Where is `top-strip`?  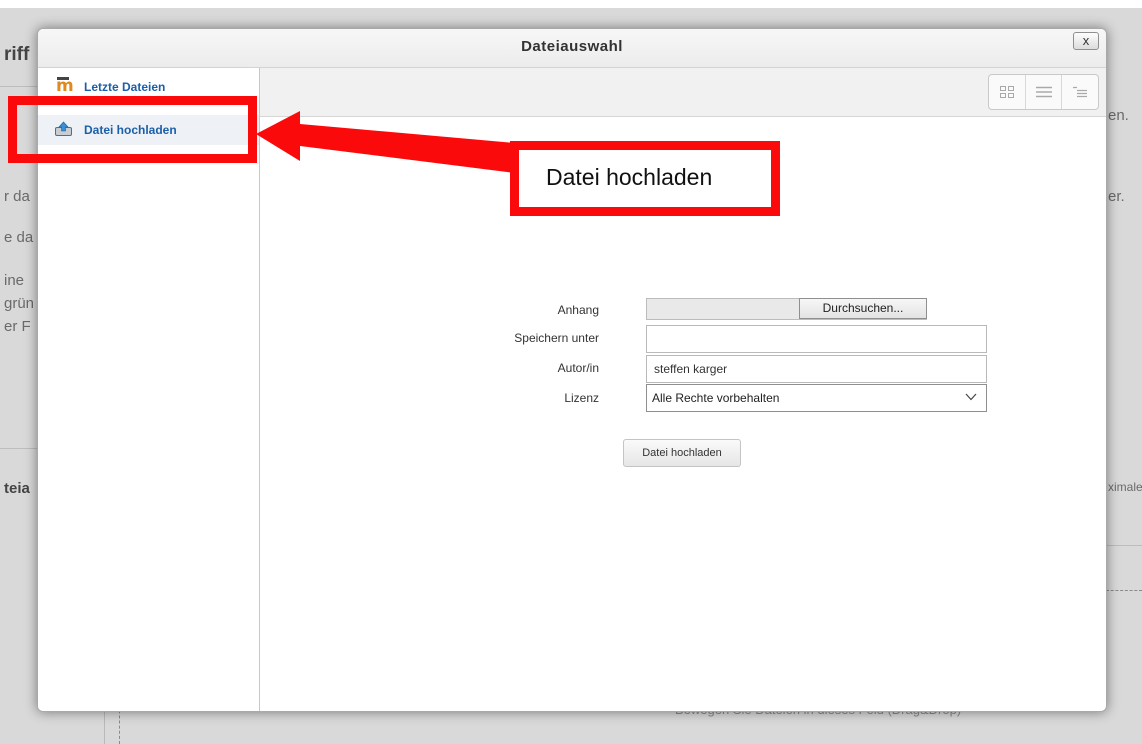 top-strip is located at coordinates (571, 4).